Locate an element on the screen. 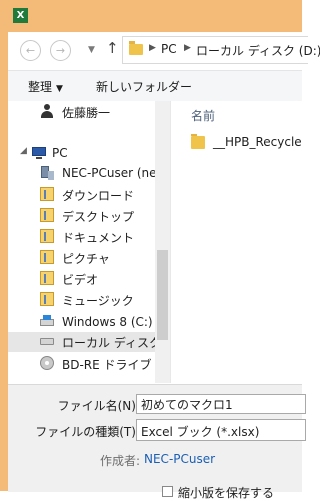 The height and width of the screenshot is (501, 320). thumbnail-label: 縮小版を保存する is located at coordinates (226, 492).